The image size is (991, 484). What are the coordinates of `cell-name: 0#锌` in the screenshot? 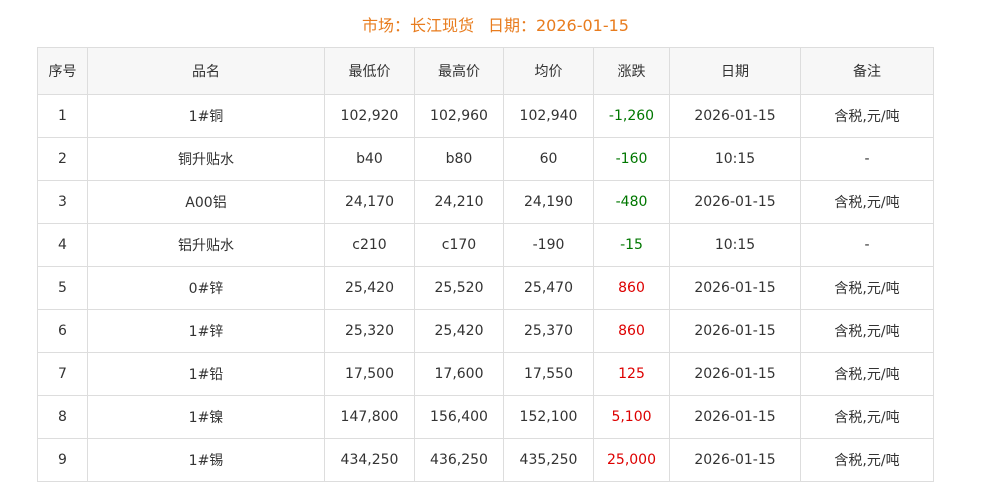 It's located at (206, 288).